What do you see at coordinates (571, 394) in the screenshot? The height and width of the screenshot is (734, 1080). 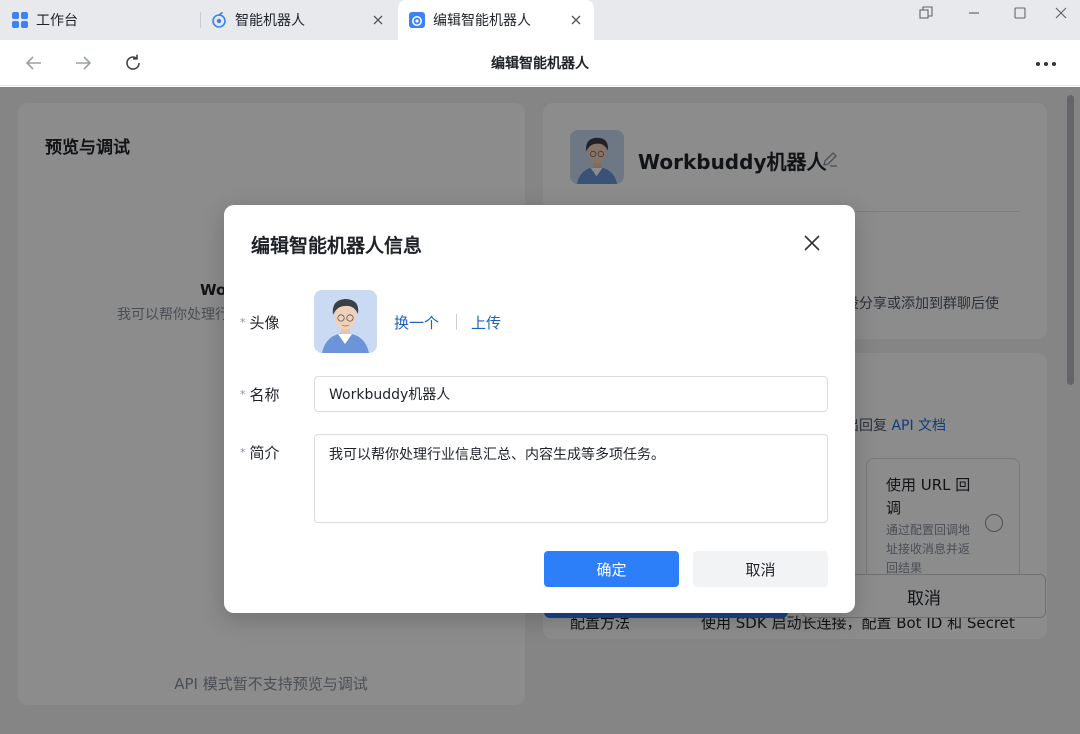 I see `name-field` at bounding box center [571, 394].